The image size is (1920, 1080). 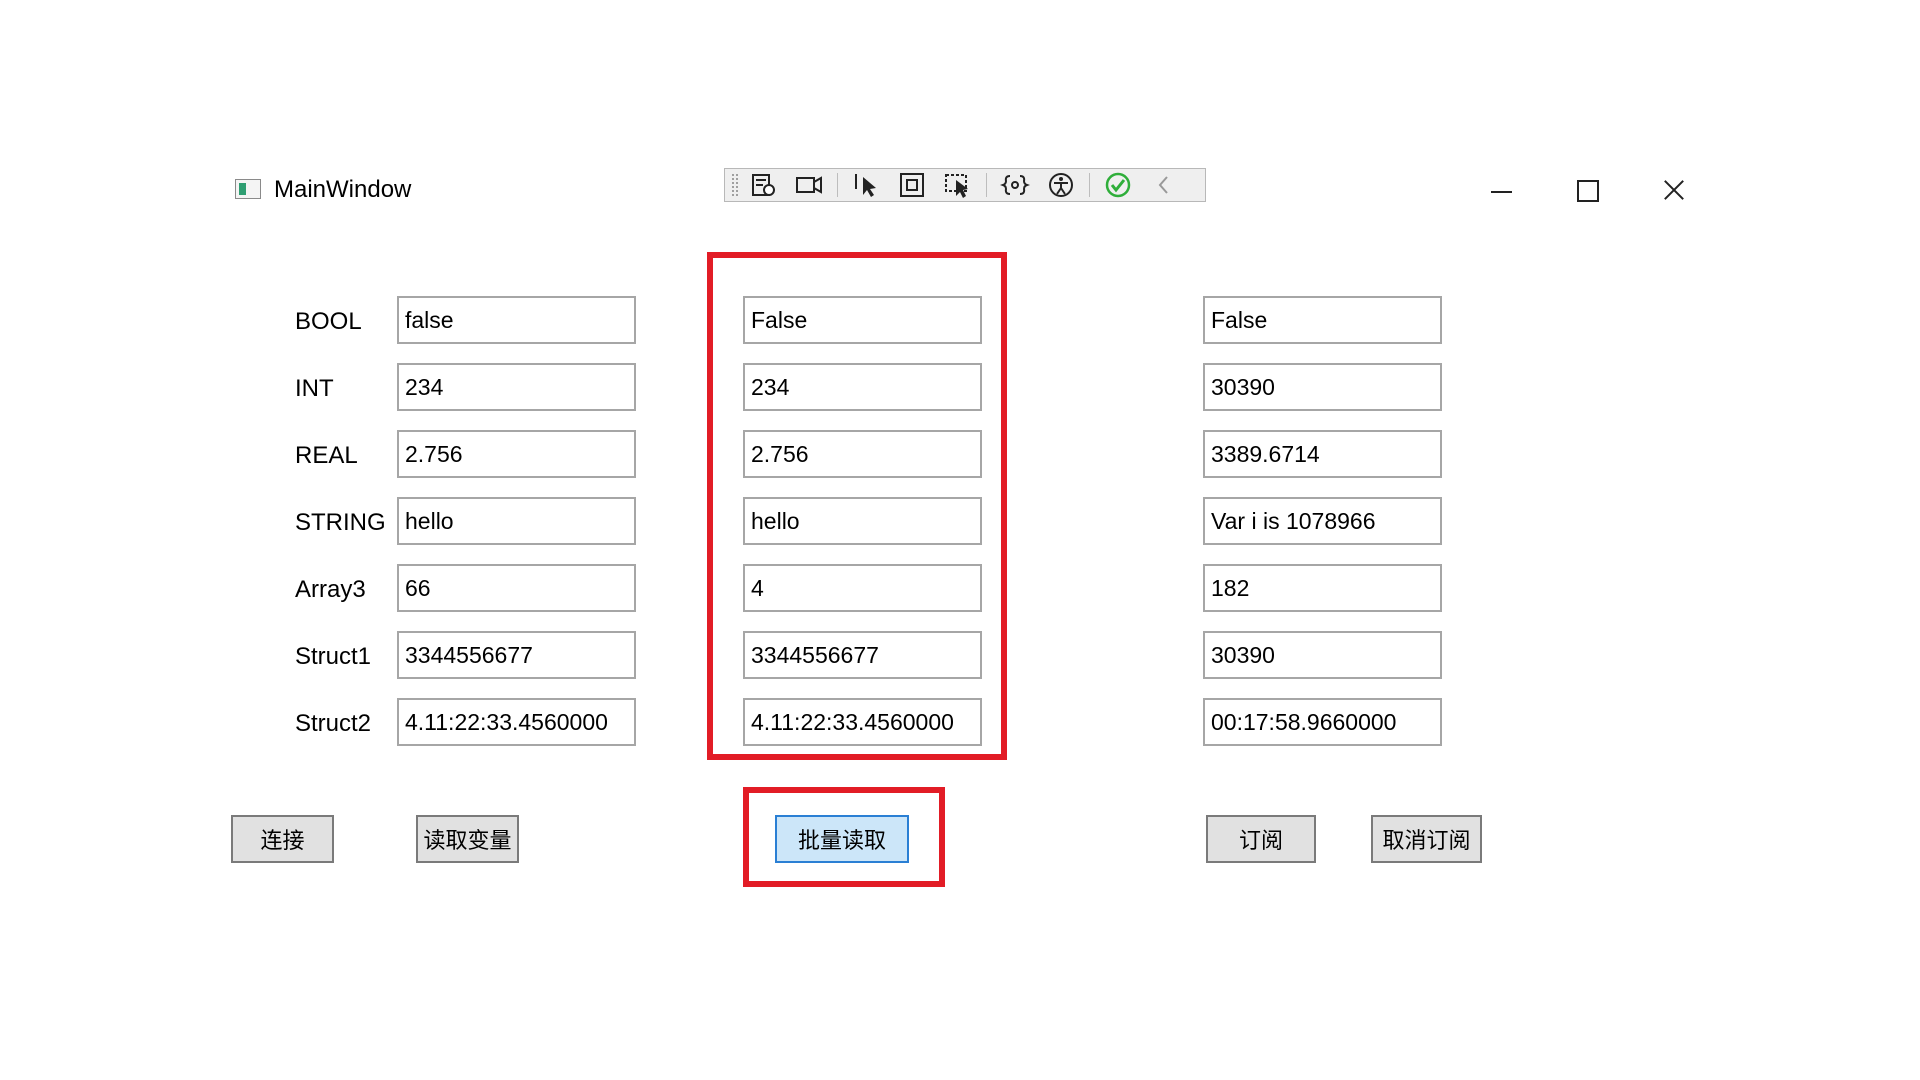 I want to click on unsubscribe-button: 取消订阅, so click(x=1426, y=839).